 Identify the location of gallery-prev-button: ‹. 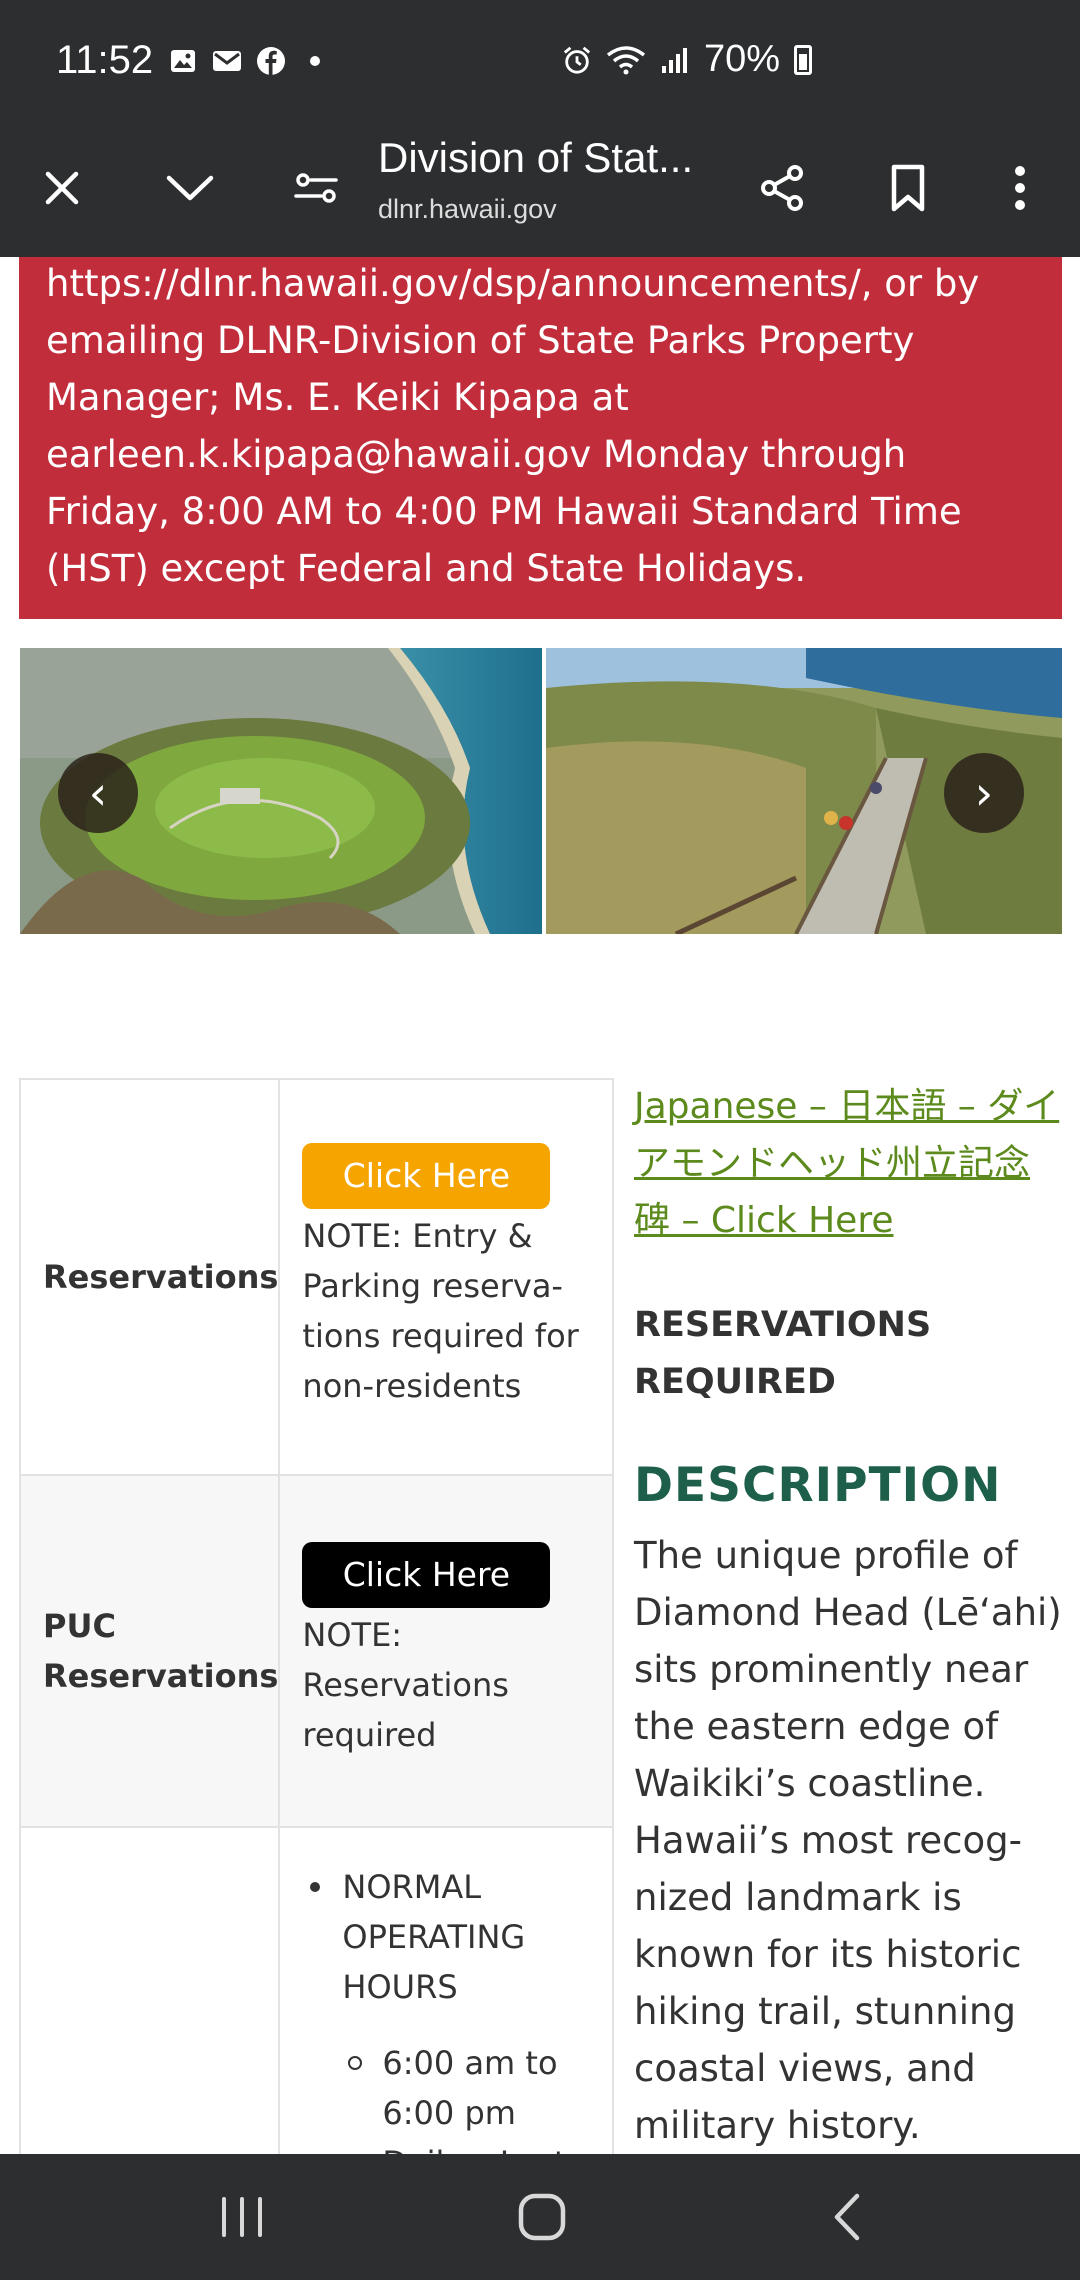
(98, 793).